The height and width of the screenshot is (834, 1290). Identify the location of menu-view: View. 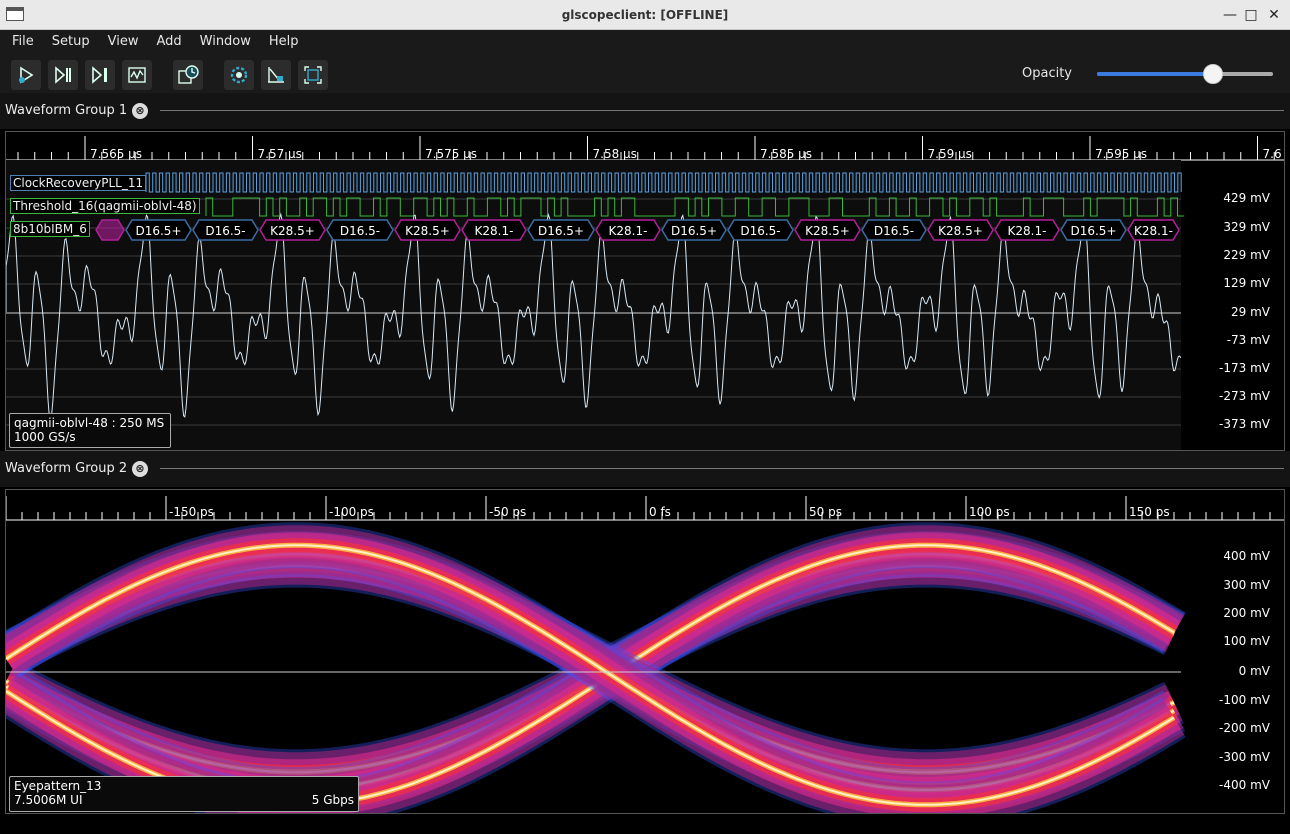
(123, 41).